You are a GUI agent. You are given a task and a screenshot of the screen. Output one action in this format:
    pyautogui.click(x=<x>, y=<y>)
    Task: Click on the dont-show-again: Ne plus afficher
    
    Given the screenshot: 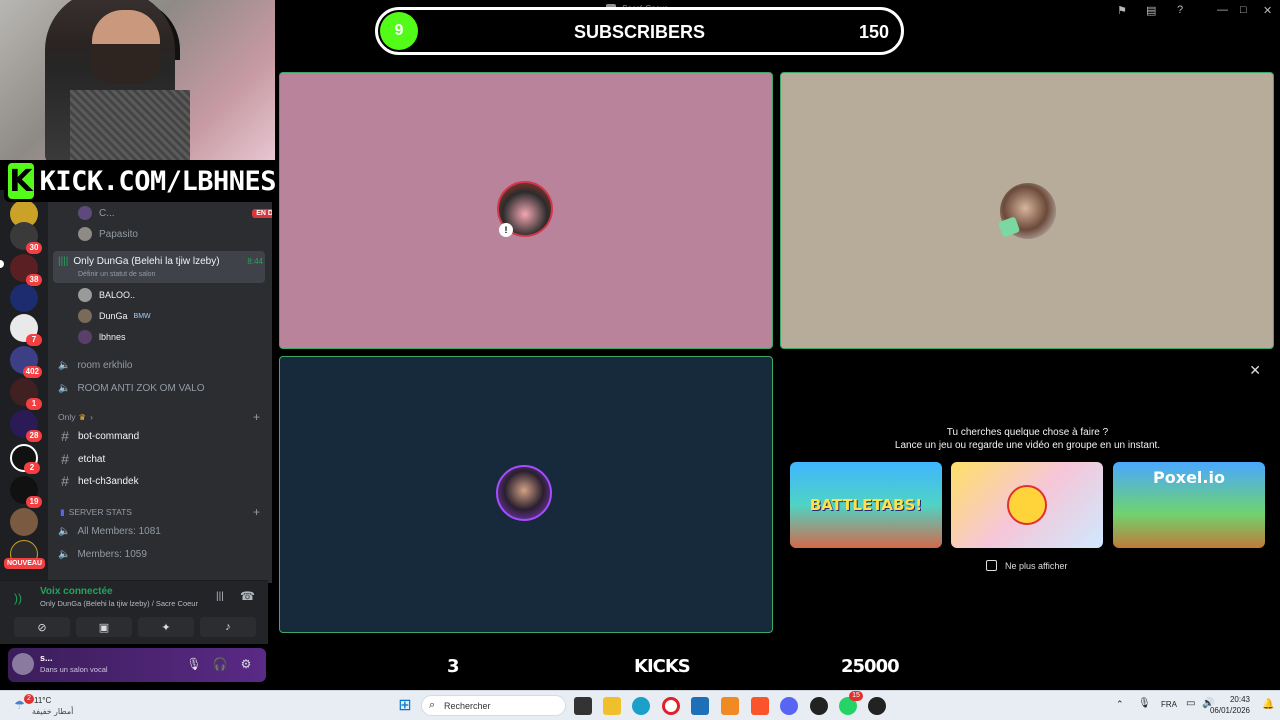 What is the action you would take?
    pyautogui.click(x=1026, y=565)
    